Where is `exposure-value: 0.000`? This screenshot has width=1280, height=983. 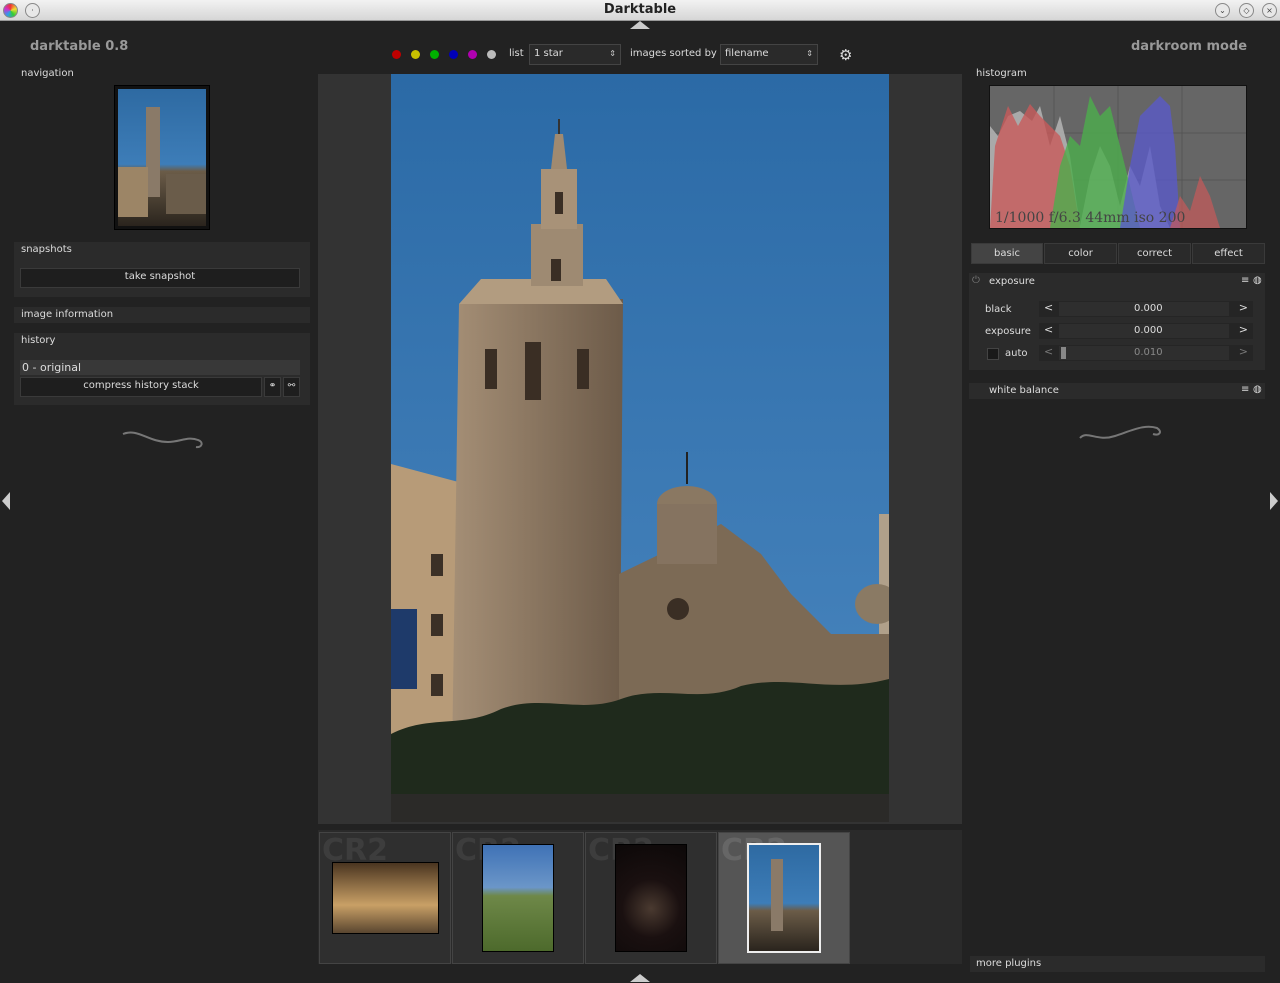
exposure-value: 0.000 is located at coordinates (1148, 330).